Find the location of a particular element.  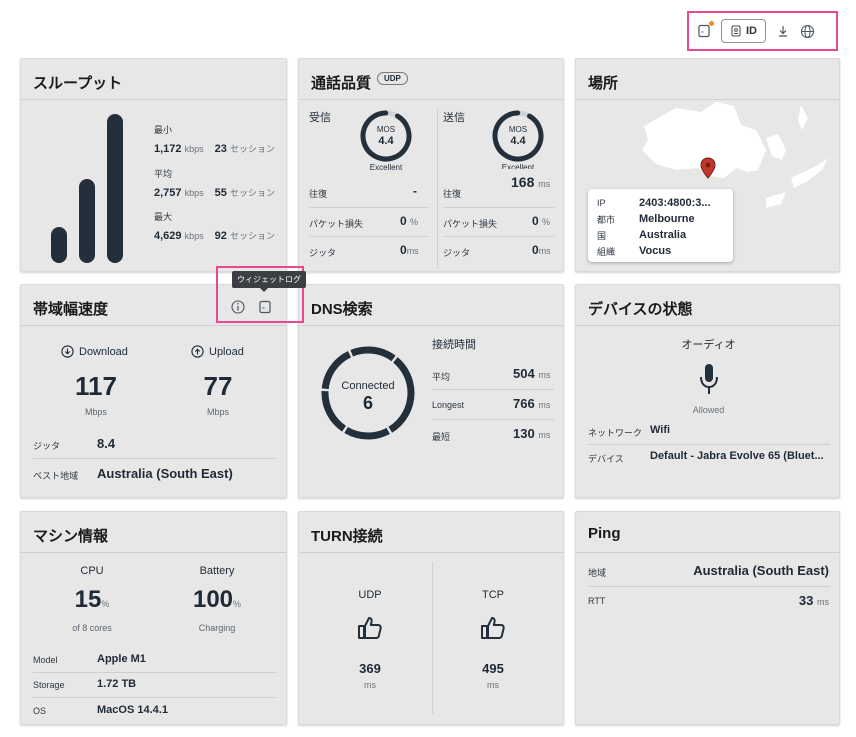

send-jitter-value: 0 is located at coordinates (535, 250).